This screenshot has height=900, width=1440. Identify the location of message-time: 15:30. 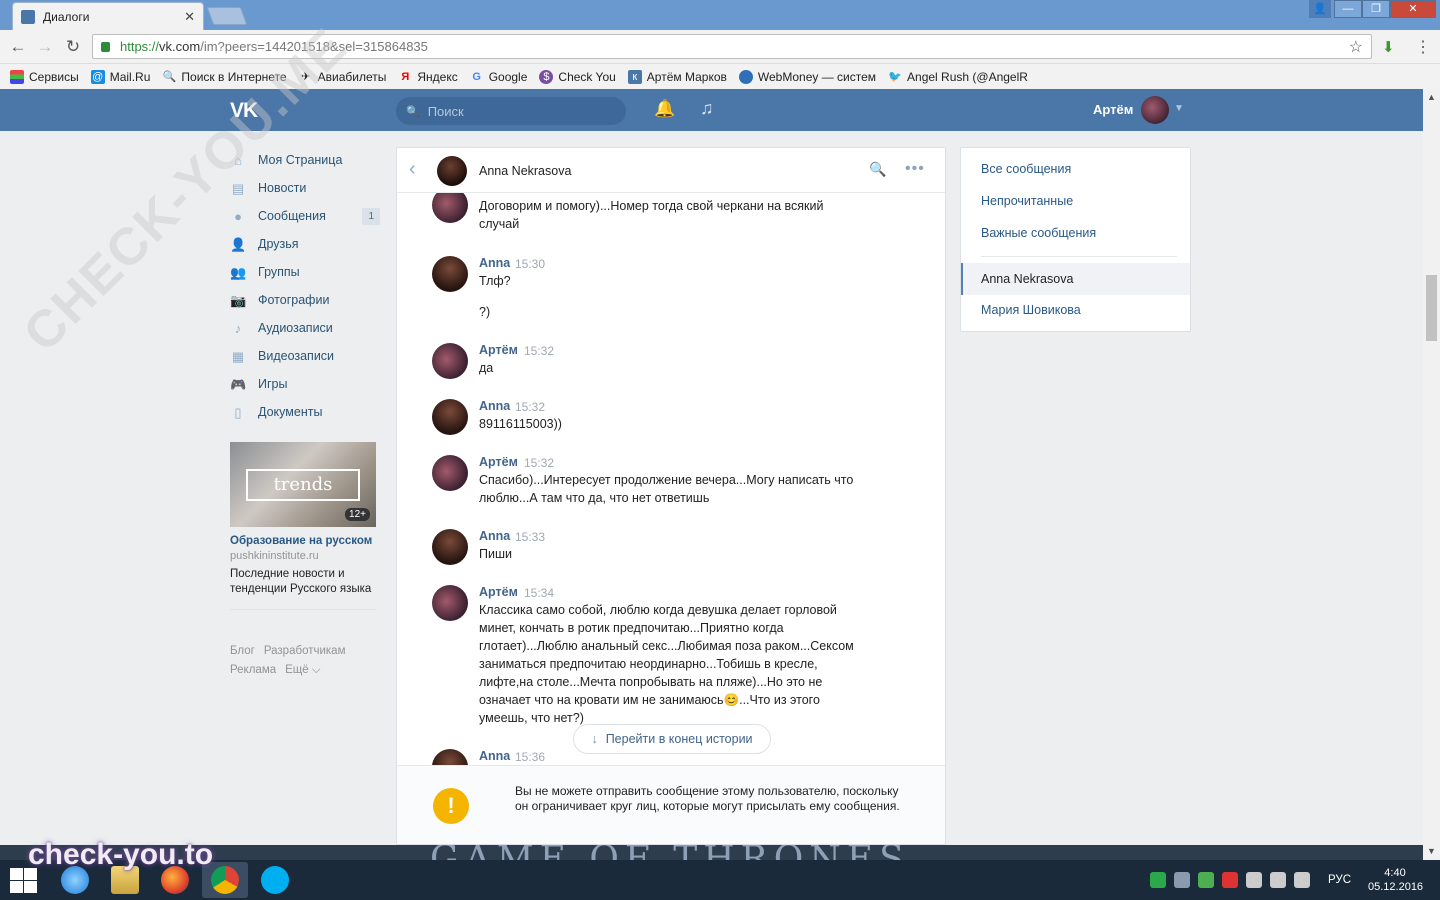
(530, 264).